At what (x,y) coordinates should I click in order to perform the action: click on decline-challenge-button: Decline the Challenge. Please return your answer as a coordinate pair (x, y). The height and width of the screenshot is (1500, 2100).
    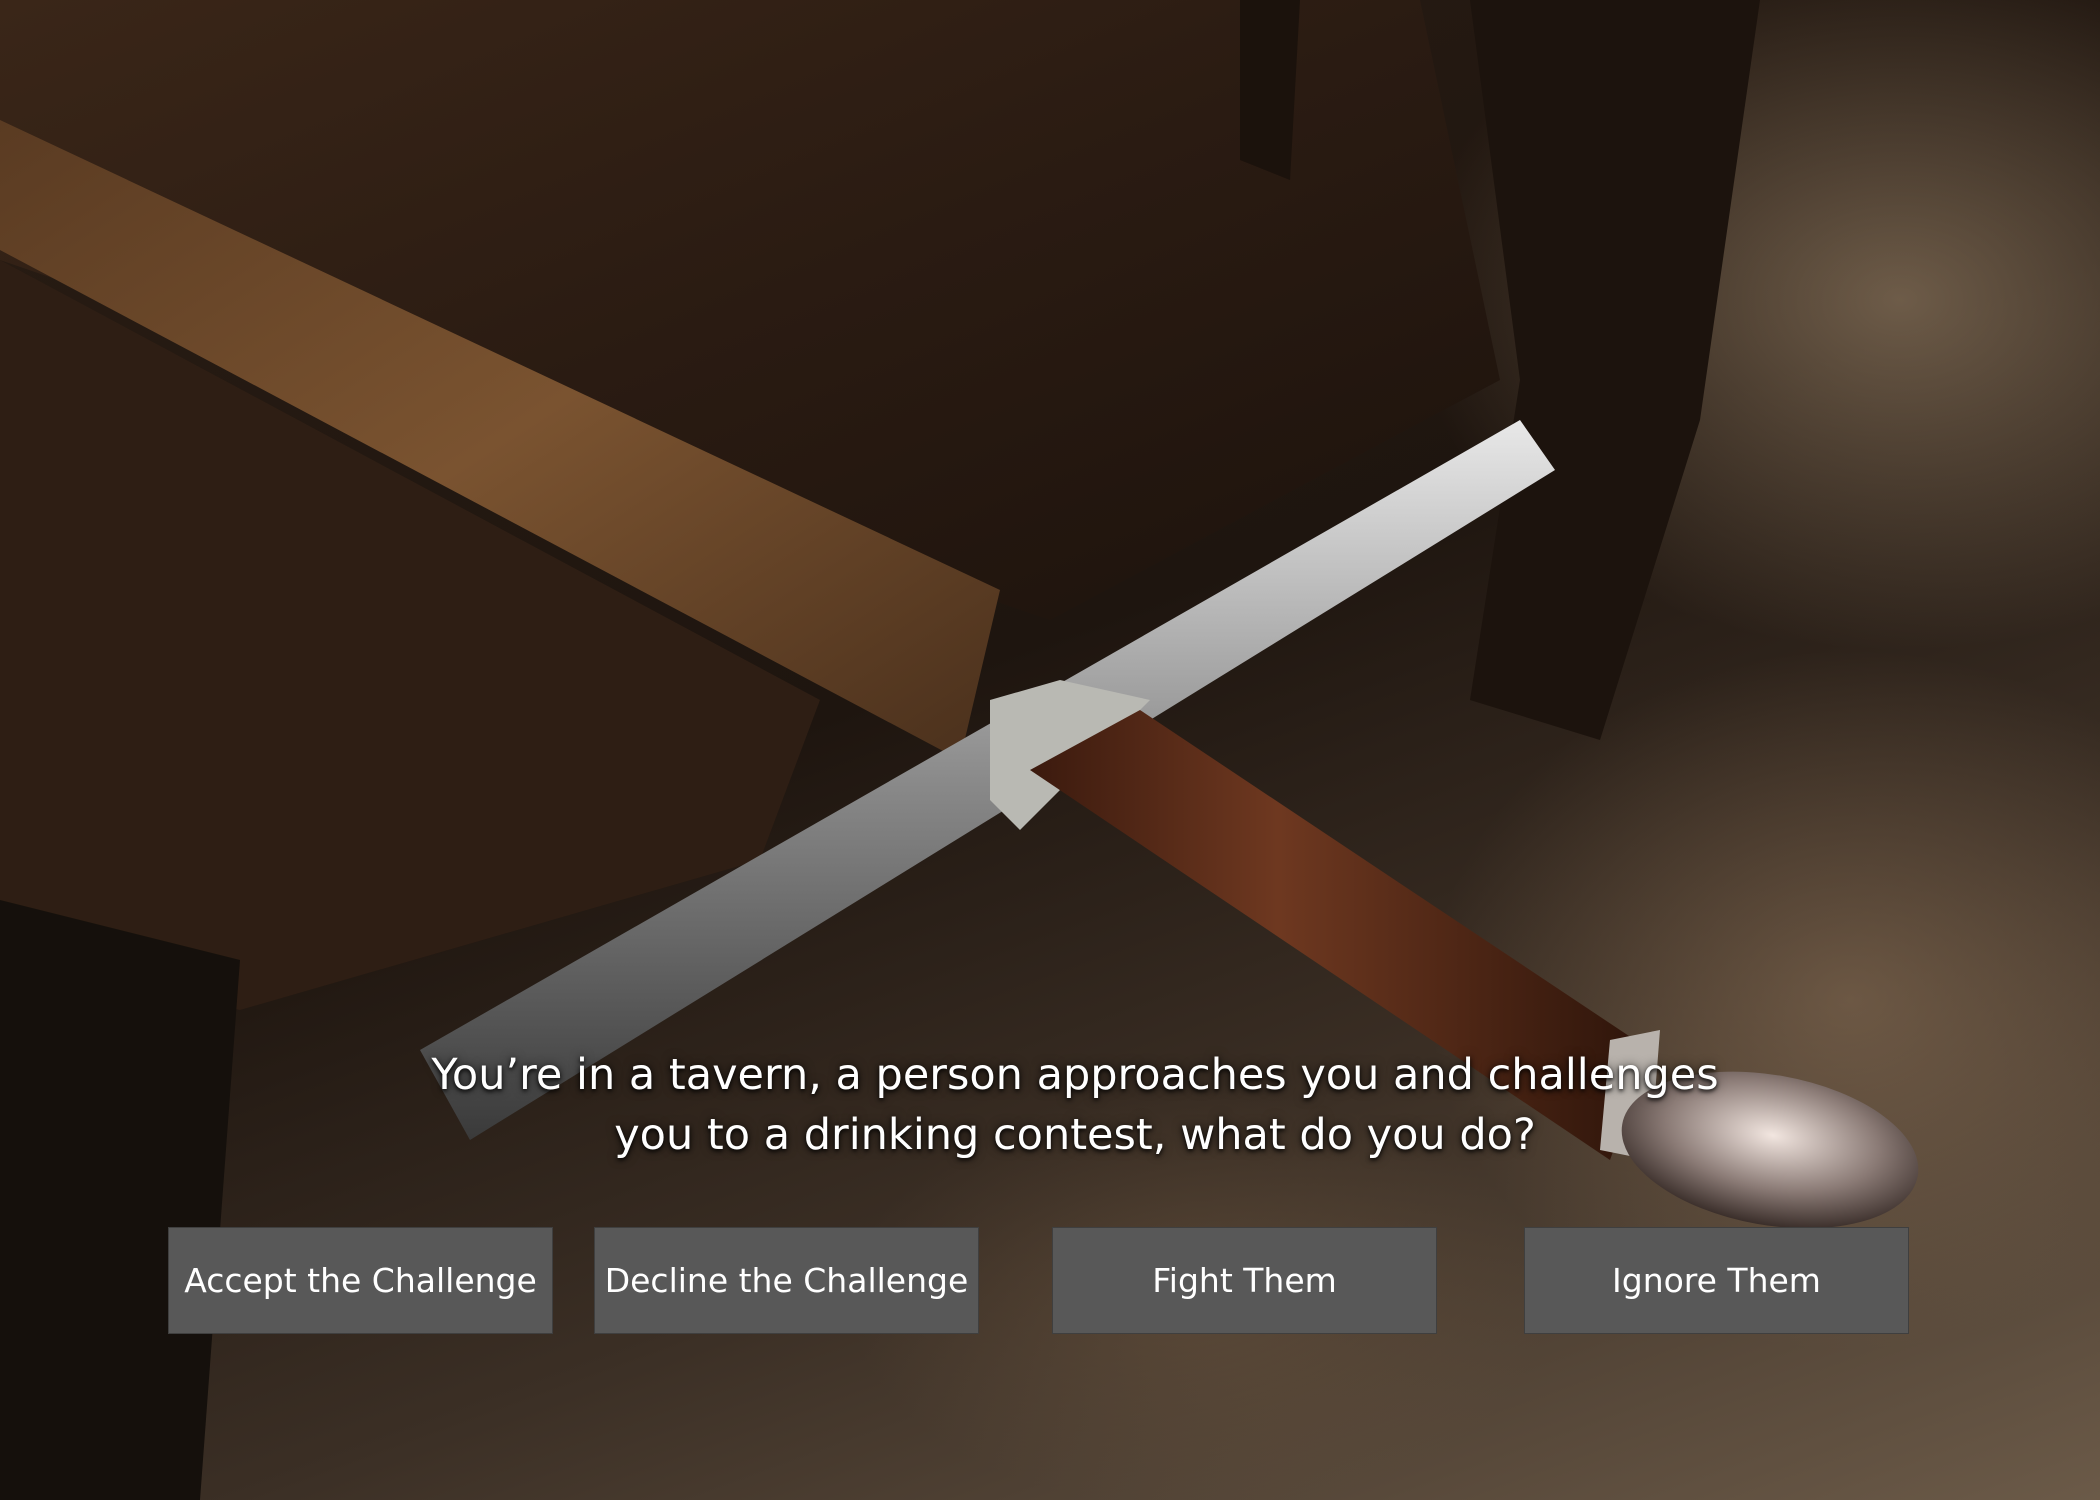
    Looking at the image, I should click on (786, 1280).